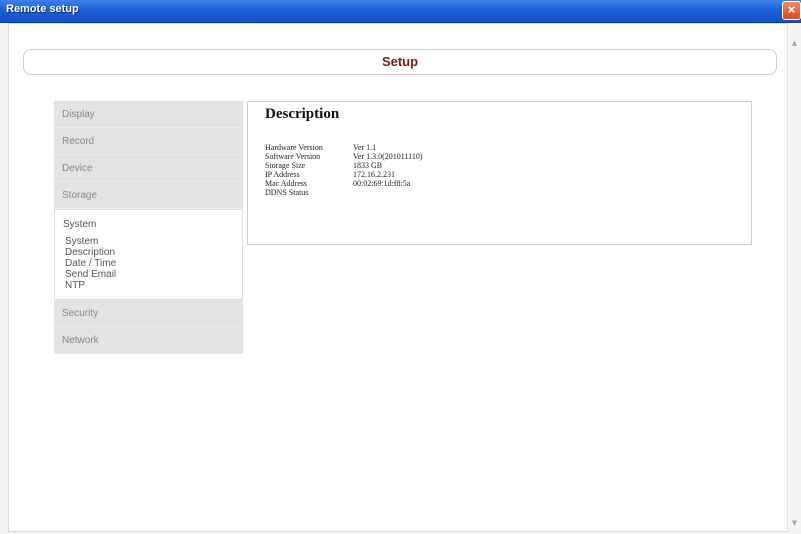 The height and width of the screenshot is (534, 801). I want to click on info-value: Ver 1.3.0(201011110), so click(388, 156).